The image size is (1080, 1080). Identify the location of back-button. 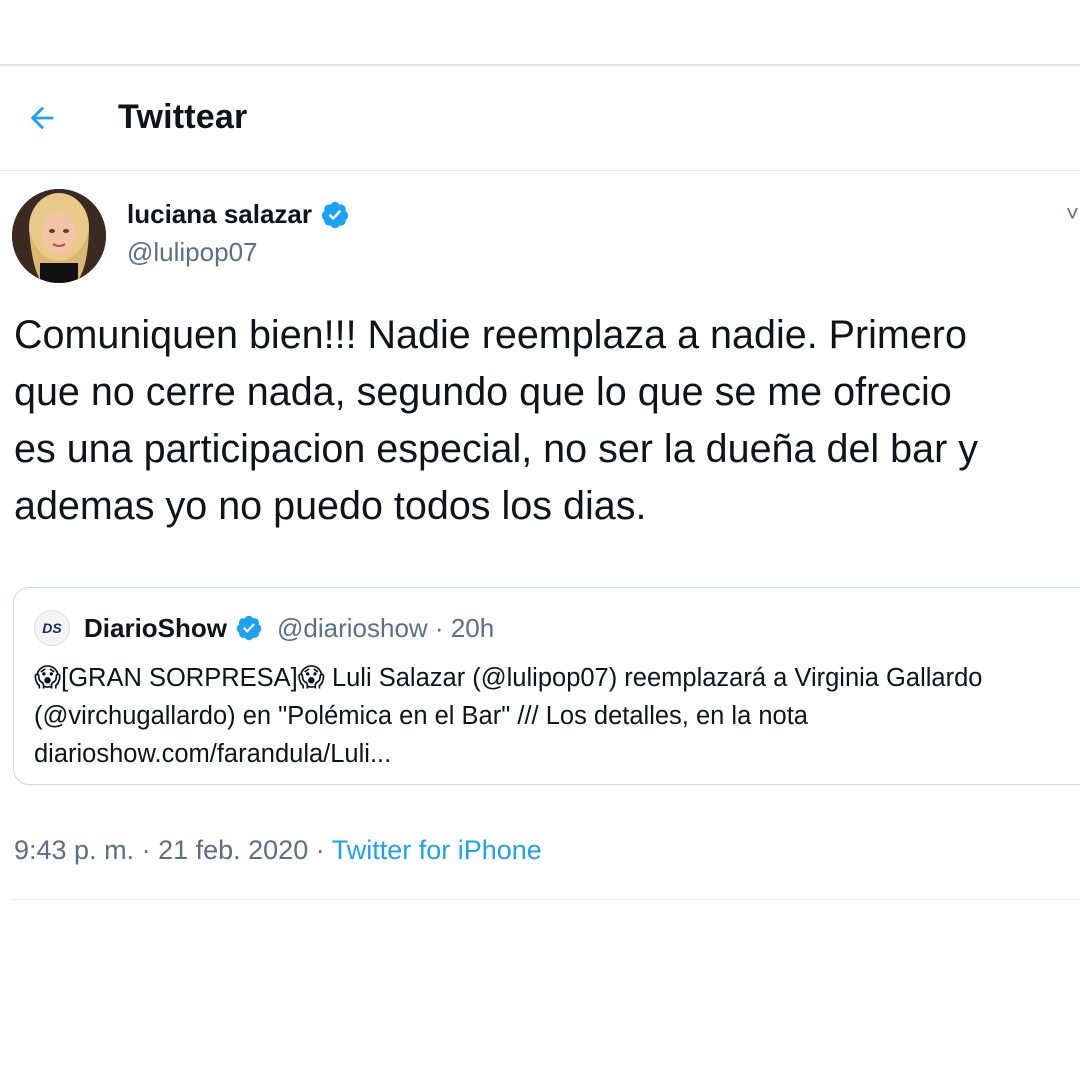
(42, 118).